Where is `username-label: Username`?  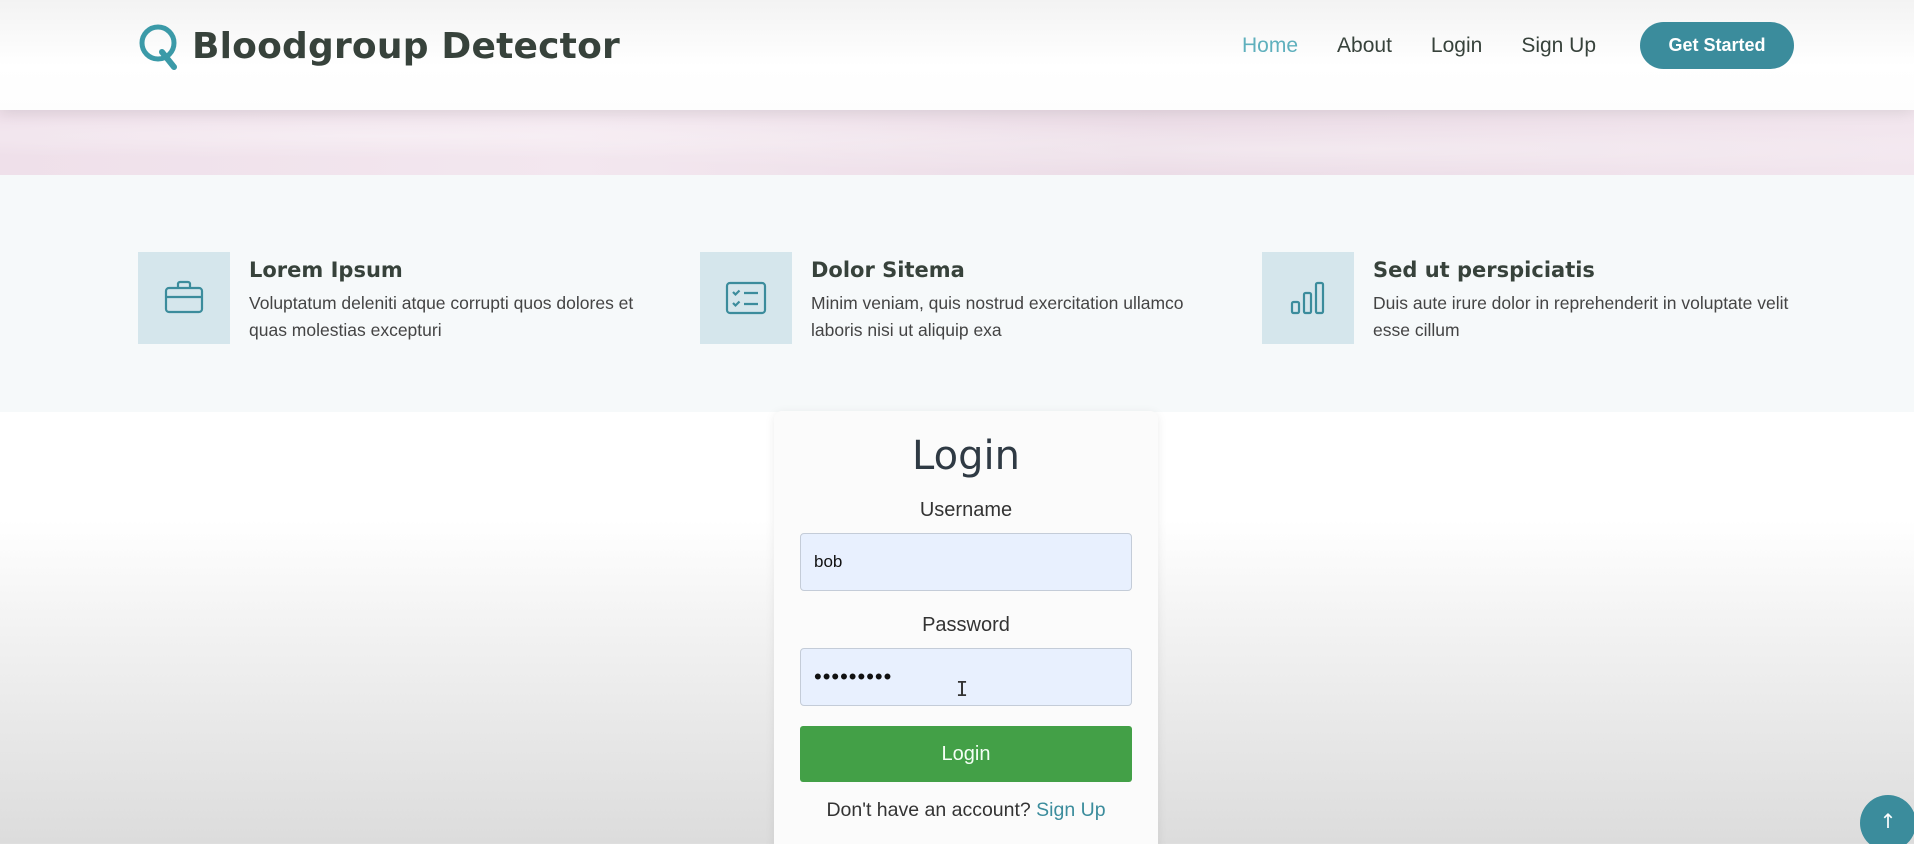 username-label: Username is located at coordinates (966, 510).